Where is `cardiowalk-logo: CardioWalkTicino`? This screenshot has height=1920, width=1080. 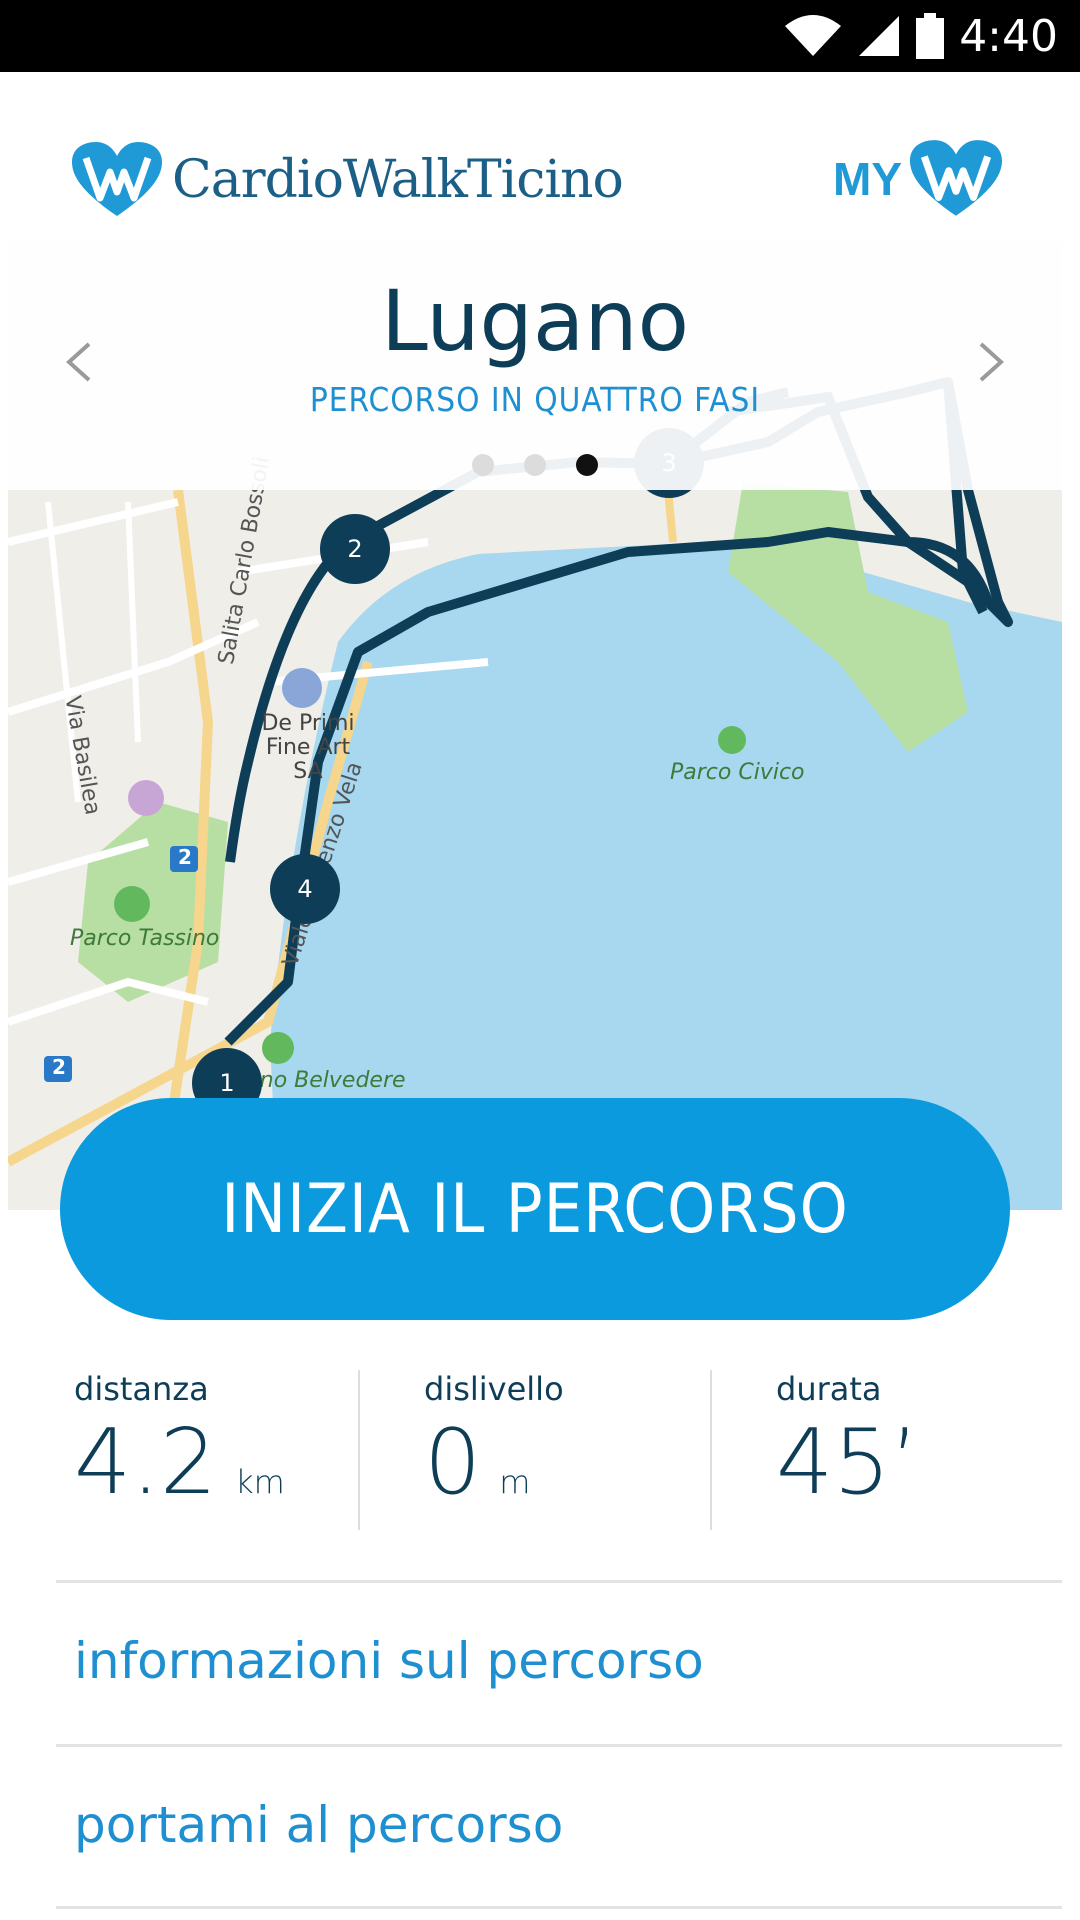 cardiowalk-logo: CardioWalkTicino is located at coordinates (348, 180).